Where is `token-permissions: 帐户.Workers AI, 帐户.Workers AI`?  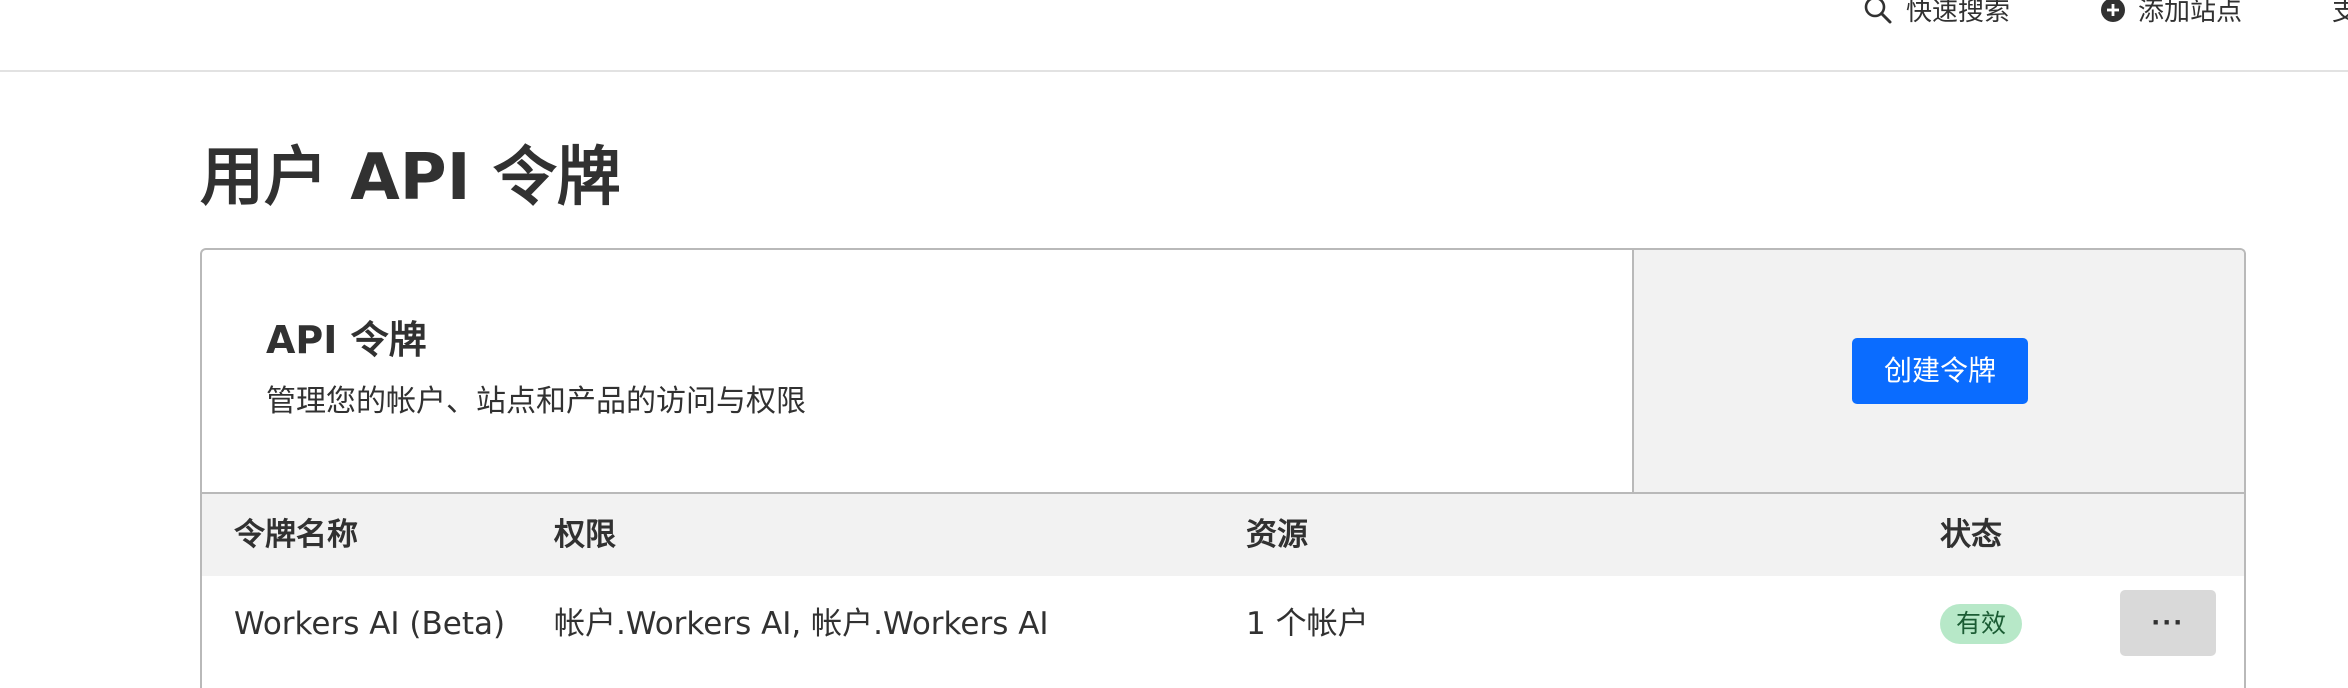
token-permissions: 帐户.Workers AI, 帐户.Workers AI is located at coordinates (801, 624).